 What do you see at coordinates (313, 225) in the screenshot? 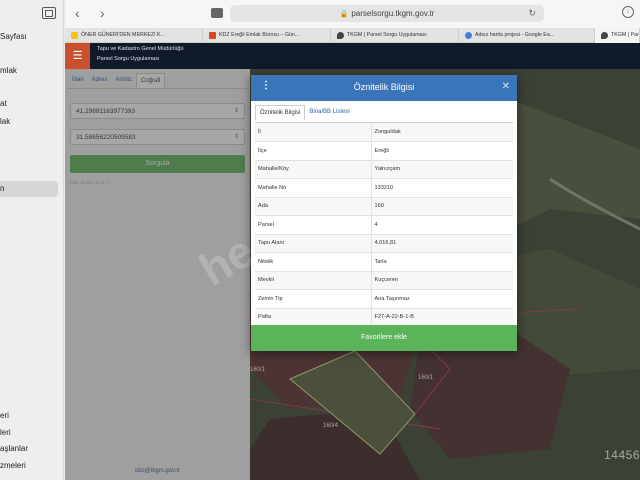
I see `attr-key: Parsel` at bounding box center [313, 225].